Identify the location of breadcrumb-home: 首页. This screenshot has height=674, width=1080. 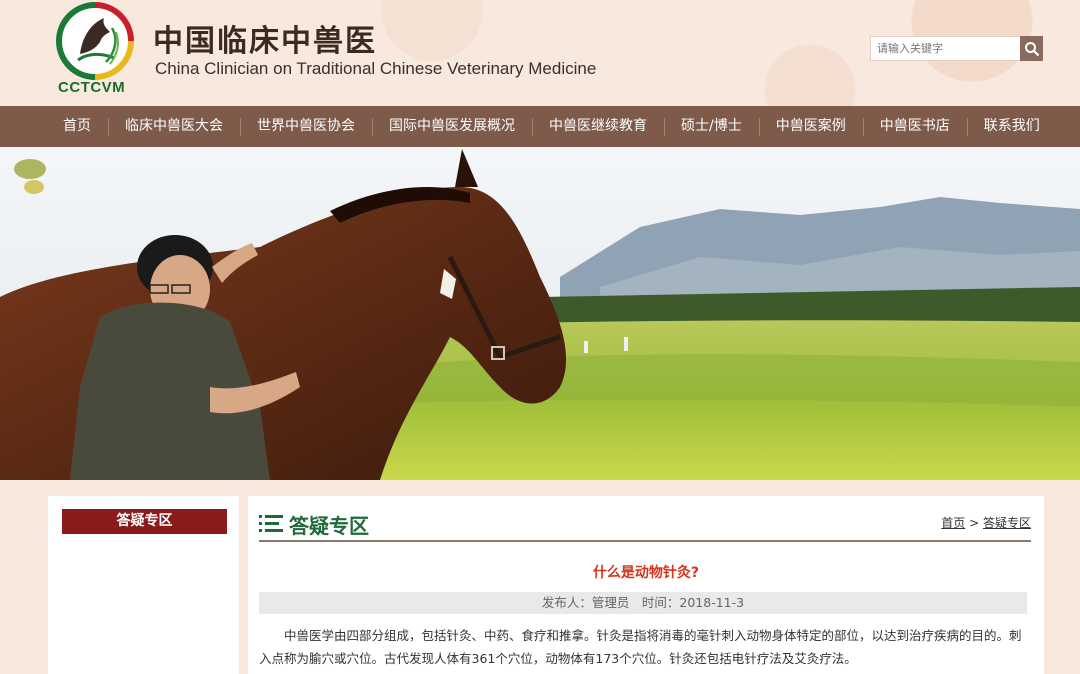
(953, 523).